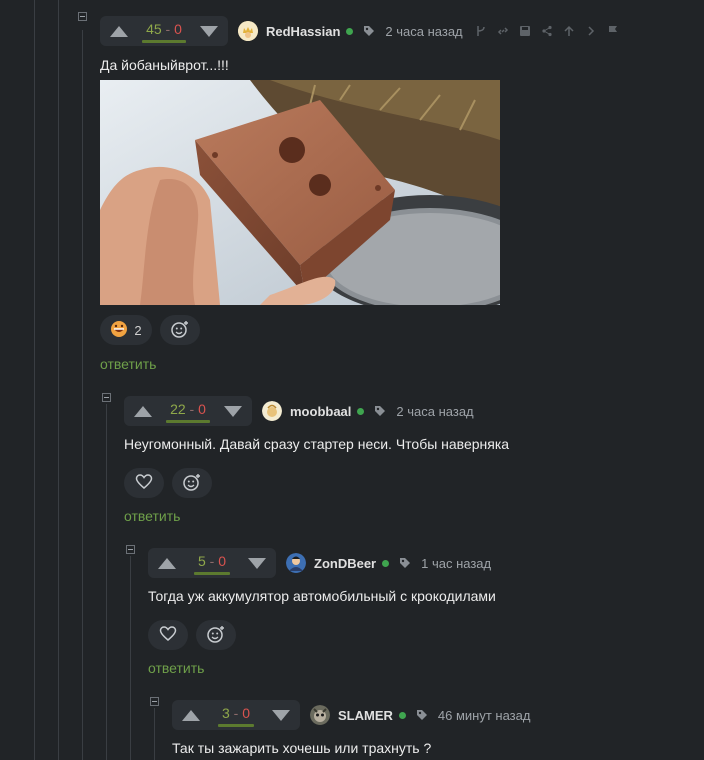  Describe the element at coordinates (525, 31) in the screenshot. I see `save-icon` at that location.